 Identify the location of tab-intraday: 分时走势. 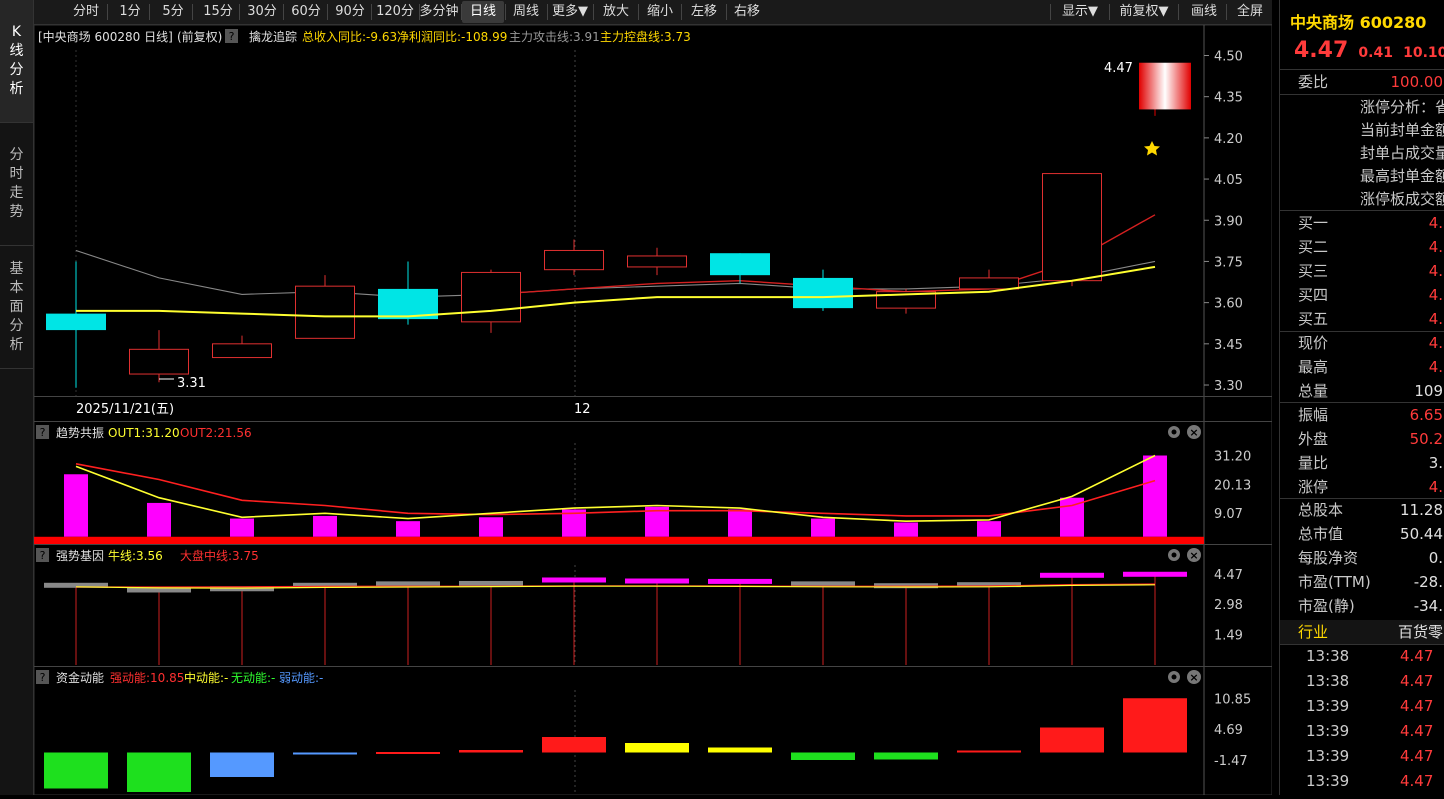
(16, 184).